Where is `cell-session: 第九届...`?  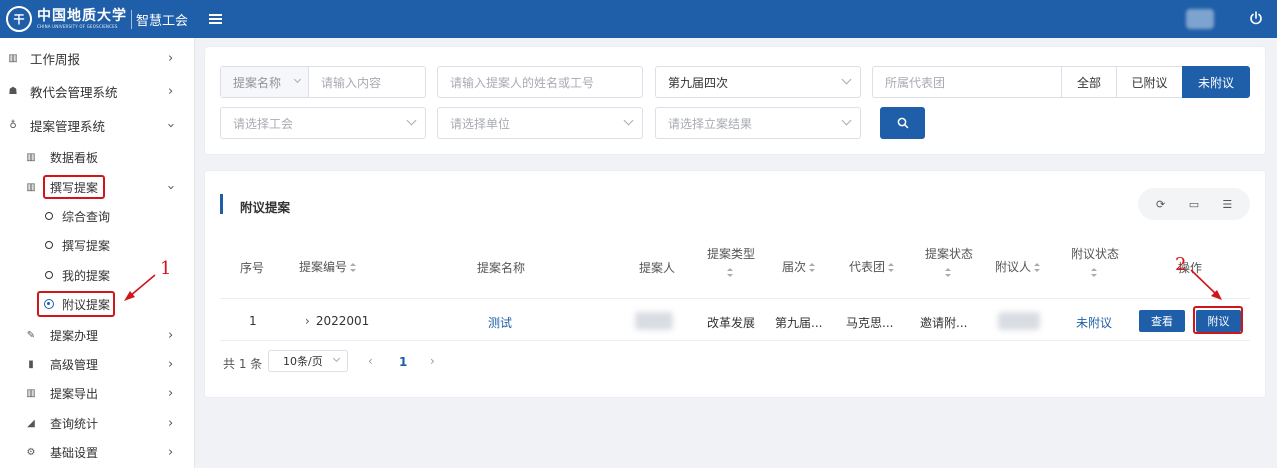 cell-session: 第九届... is located at coordinates (799, 323).